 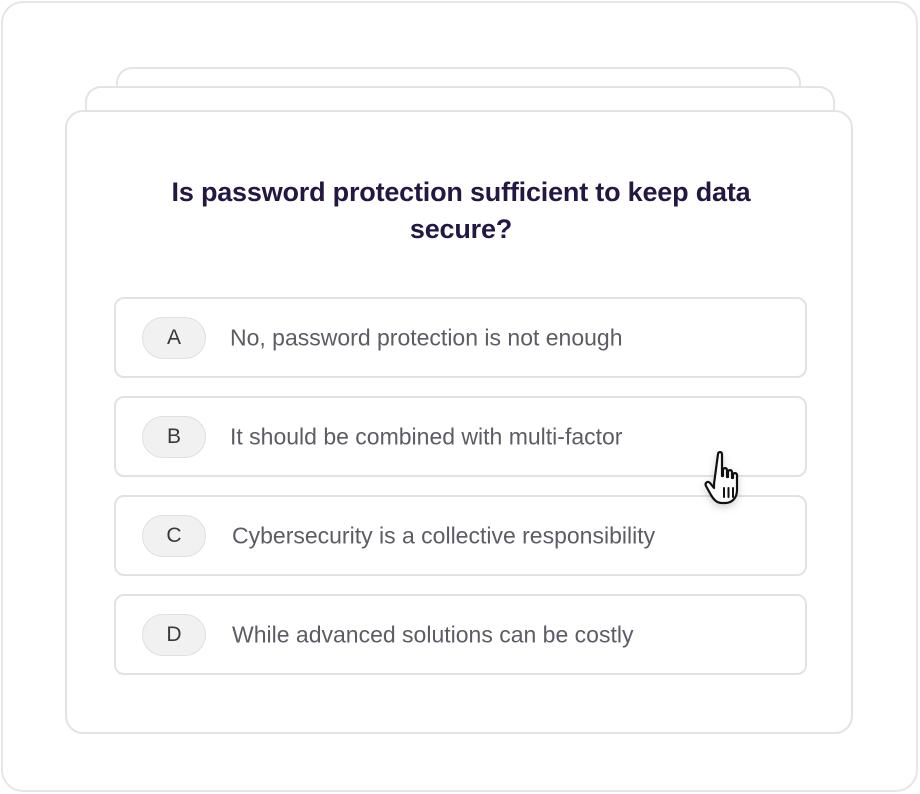 What do you see at coordinates (426, 337) in the screenshot?
I see `option-label: No, password protection is not enough` at bounding box center [426, 337].